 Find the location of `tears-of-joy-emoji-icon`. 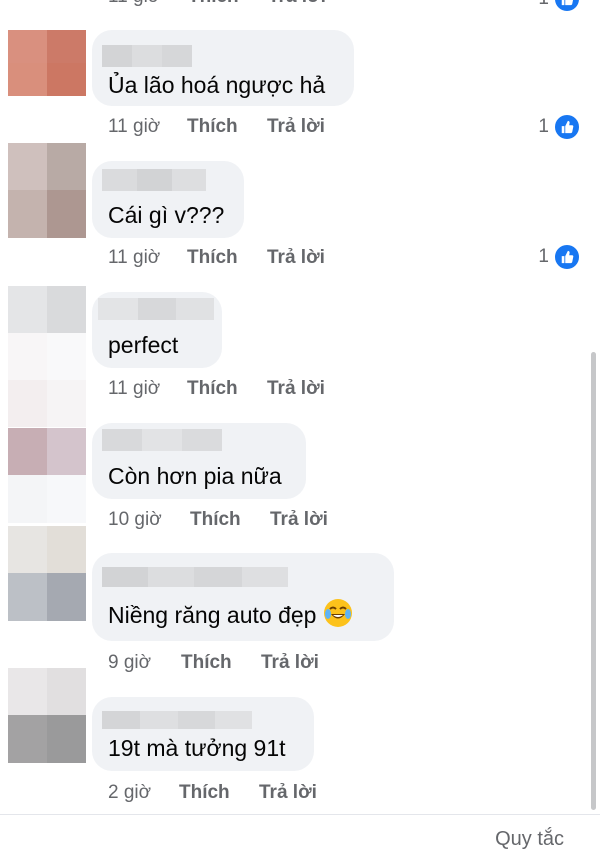

tears-of-joy-emoji-icon is located at coordinates (338, 613).